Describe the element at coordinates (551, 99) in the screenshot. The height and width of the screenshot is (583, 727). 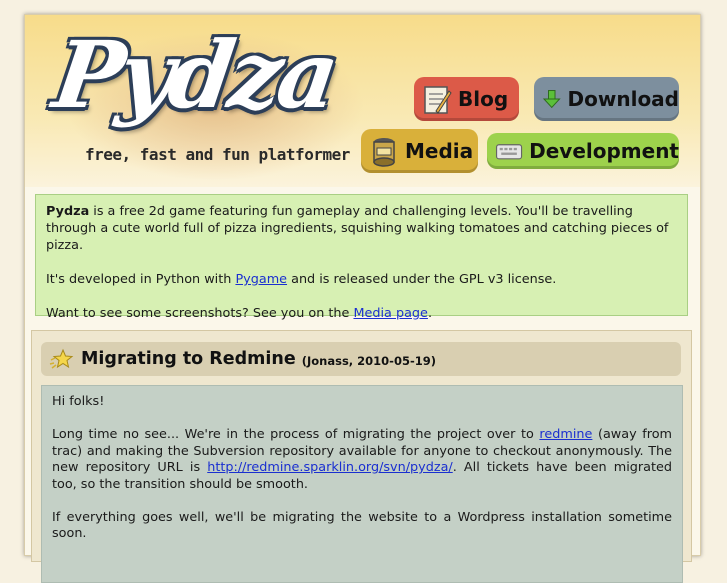
I see `down-arrow-icon` at that location.